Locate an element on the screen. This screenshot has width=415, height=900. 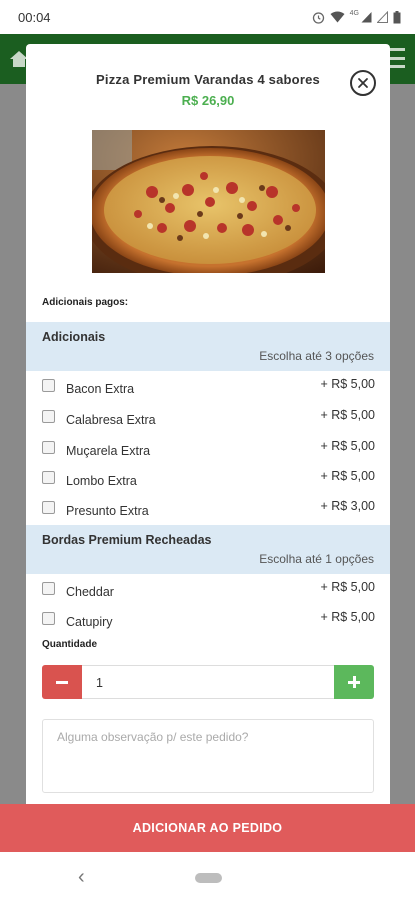
increase-quantity-button is located at coordinates (354, 682).